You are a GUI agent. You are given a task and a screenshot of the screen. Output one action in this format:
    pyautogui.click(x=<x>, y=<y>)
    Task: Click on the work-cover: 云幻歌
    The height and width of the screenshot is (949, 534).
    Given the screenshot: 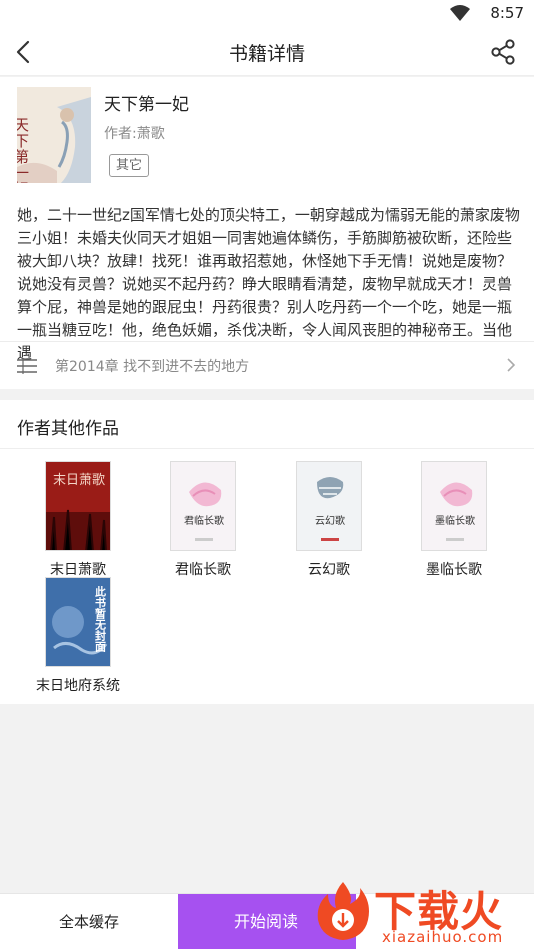 What is the action you would take?
    pyautogui.click(x=329, y=506)
    